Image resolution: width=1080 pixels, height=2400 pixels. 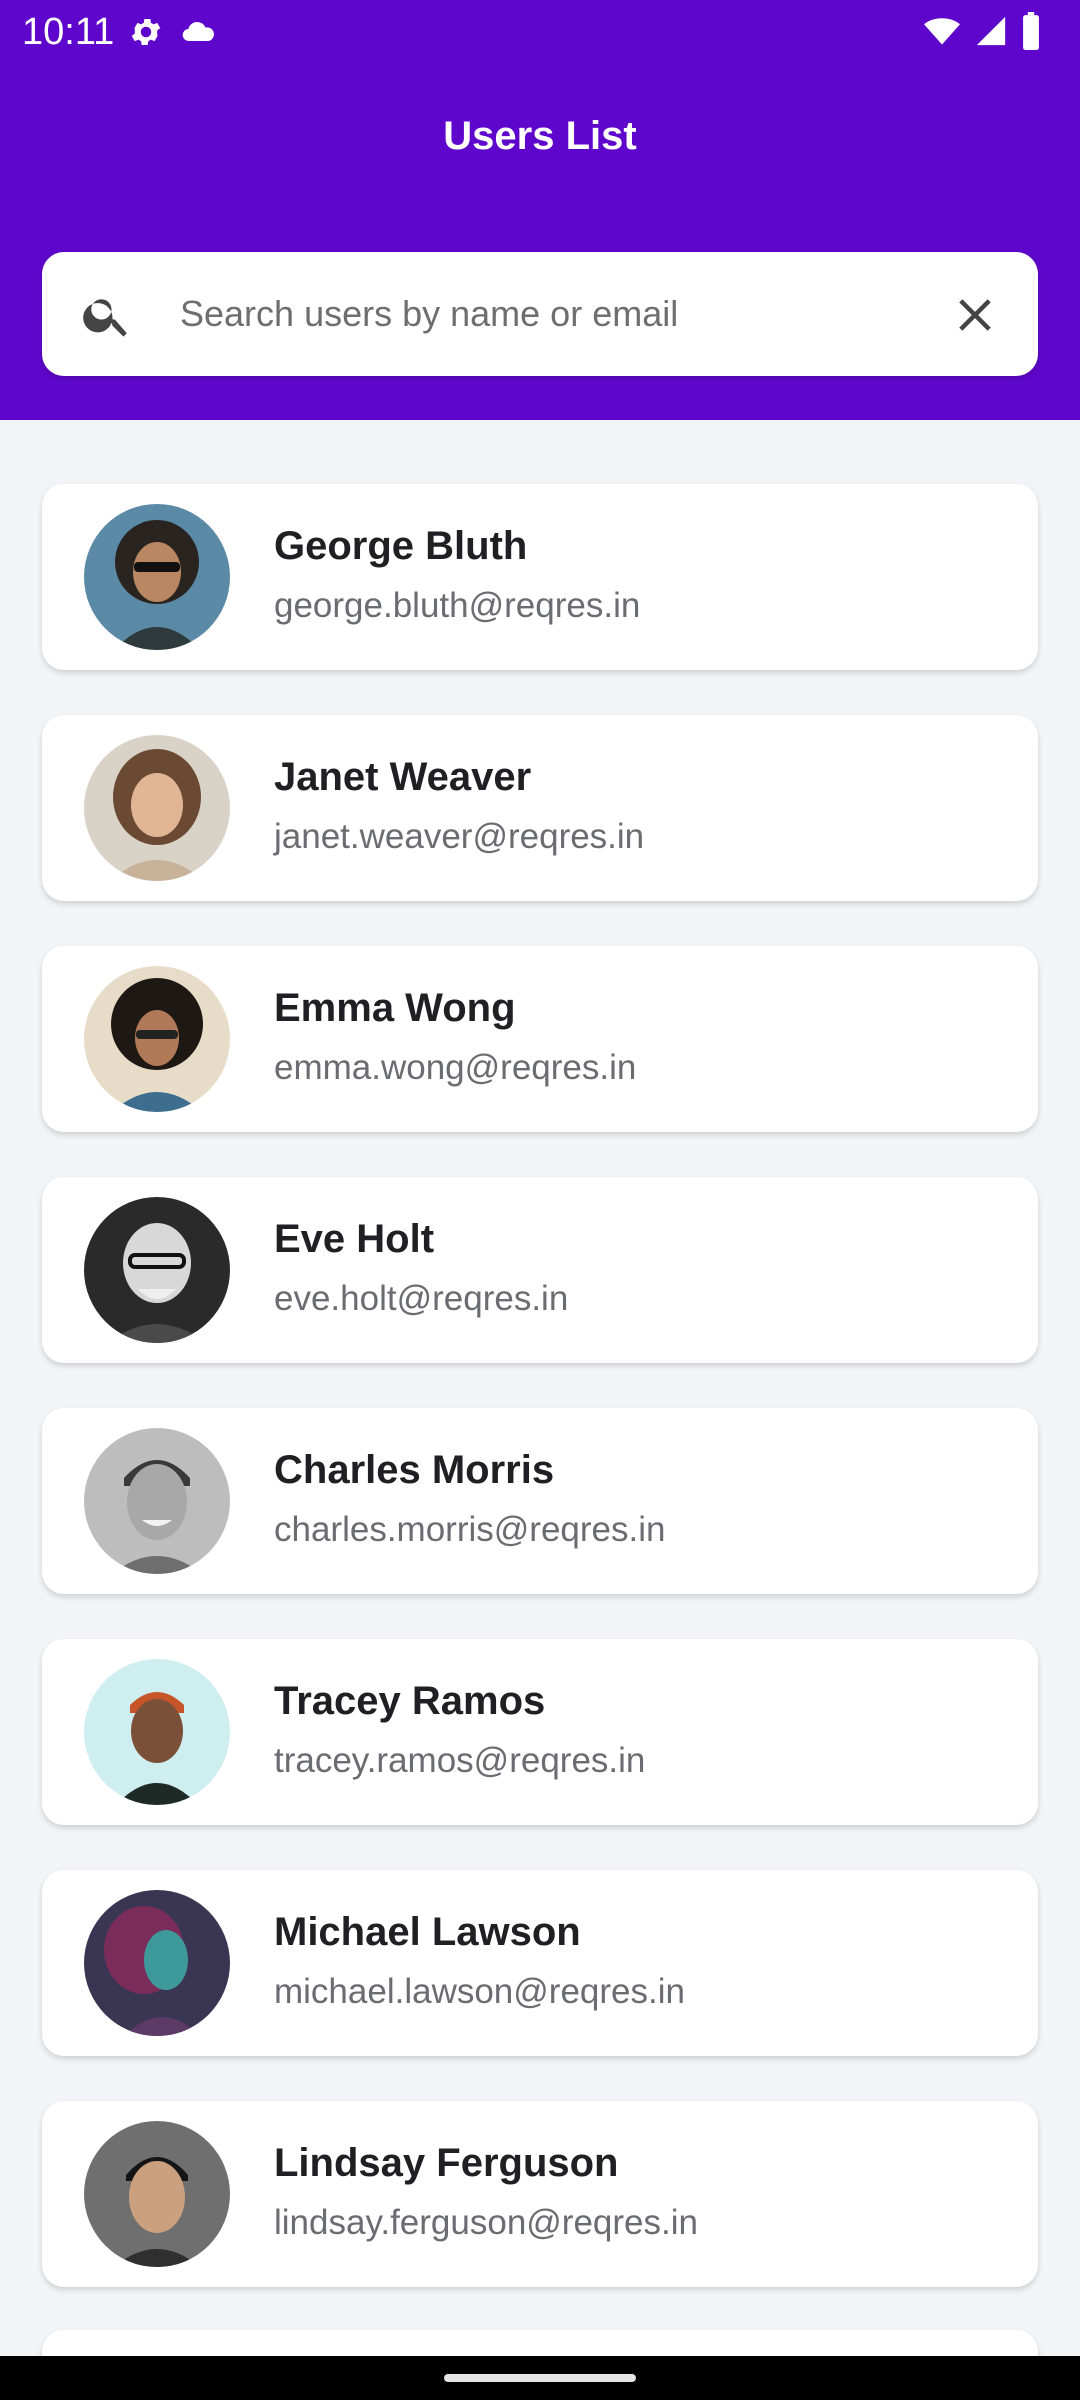 What do you see at coordinates (446, 2163) in the screenshot?
I see `user-name: Lindsay Ferguson` at bounding box center [446, 2163].